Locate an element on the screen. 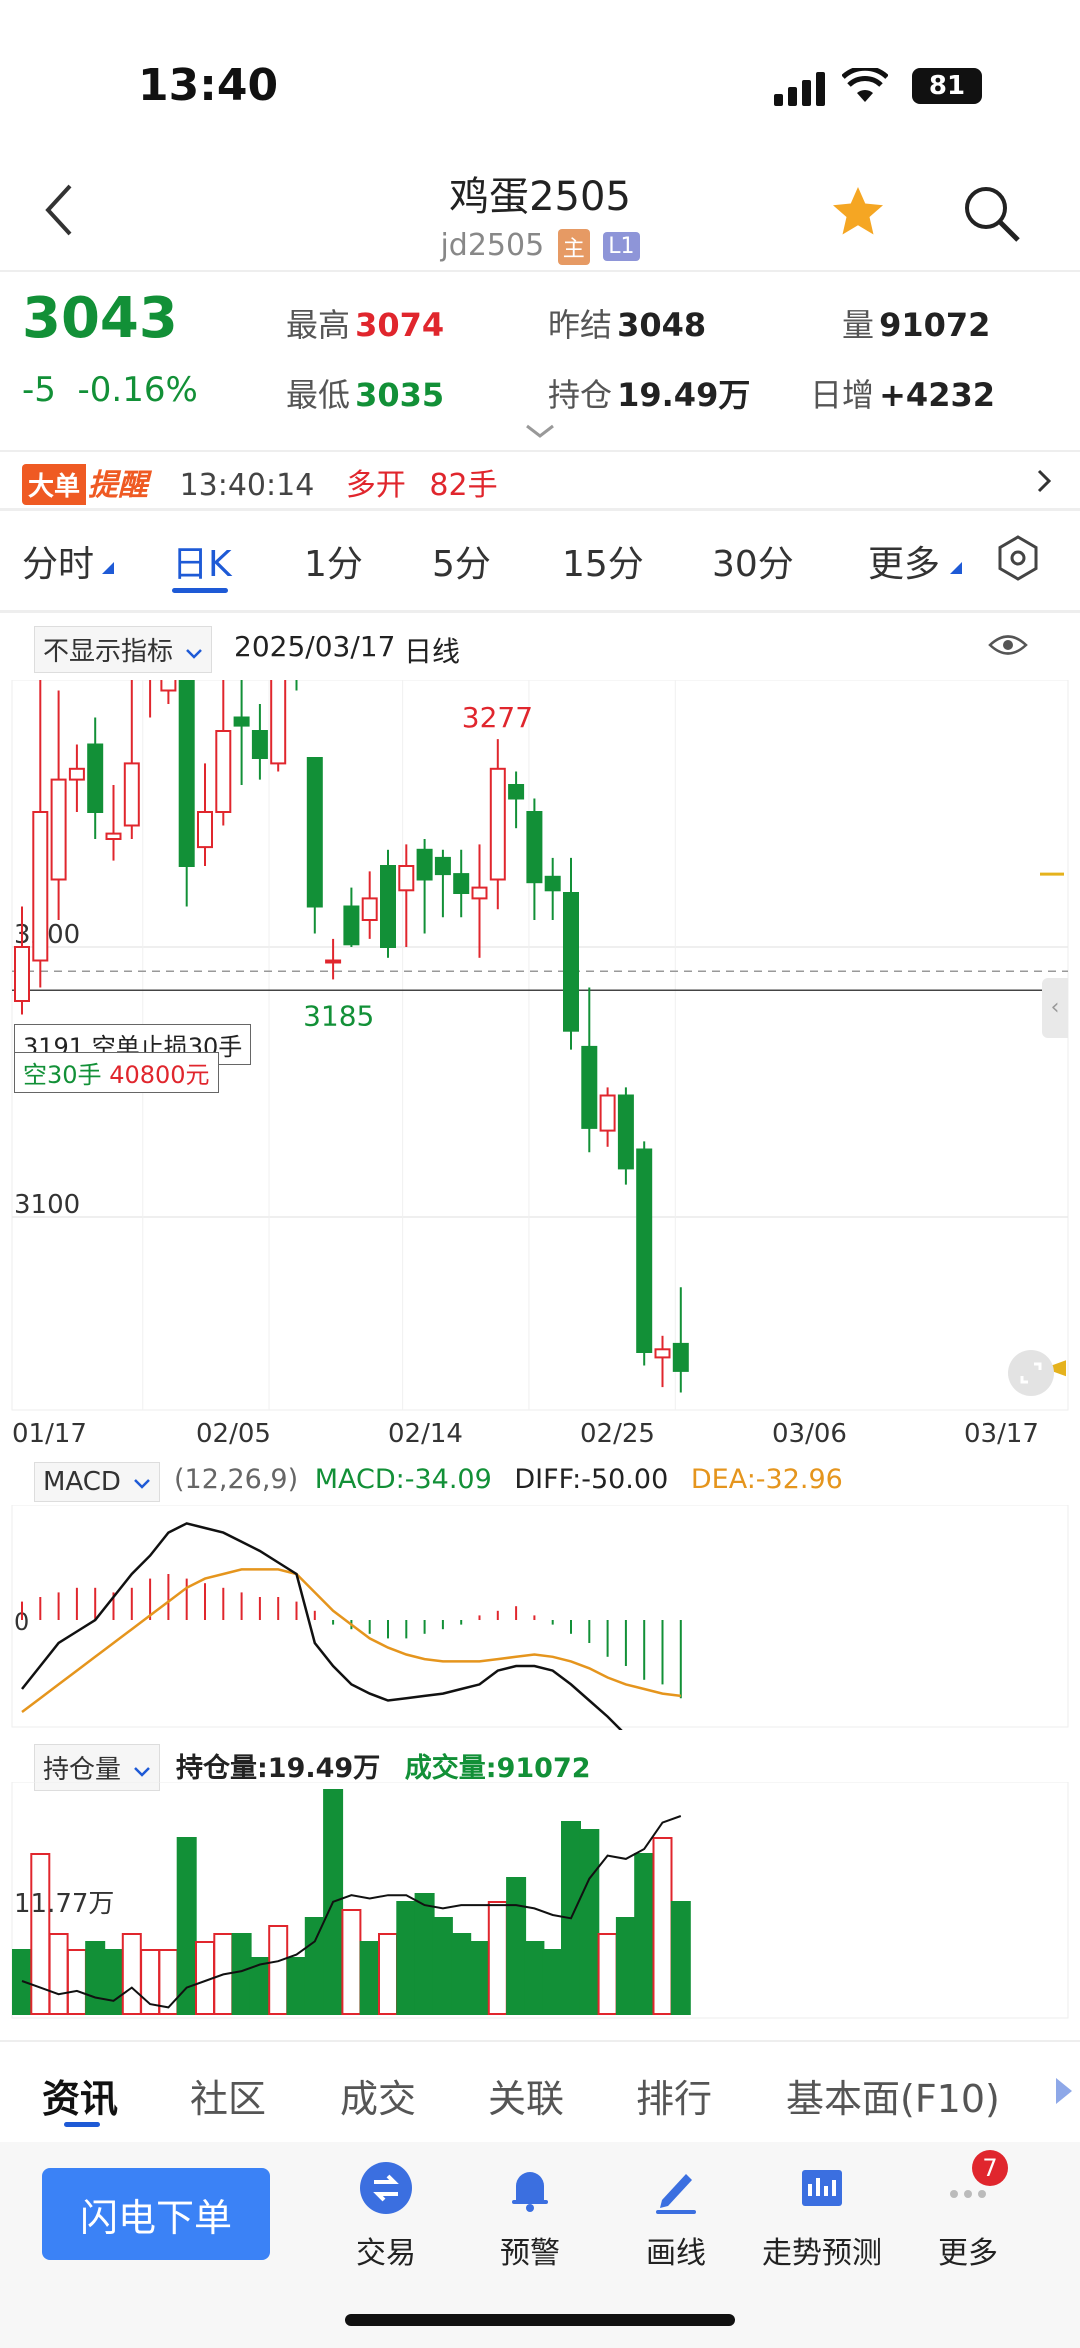 This screenshot has height=2348, width=1080. indicator-select-label: 不显示指标 is located at coordinates (108, 652).